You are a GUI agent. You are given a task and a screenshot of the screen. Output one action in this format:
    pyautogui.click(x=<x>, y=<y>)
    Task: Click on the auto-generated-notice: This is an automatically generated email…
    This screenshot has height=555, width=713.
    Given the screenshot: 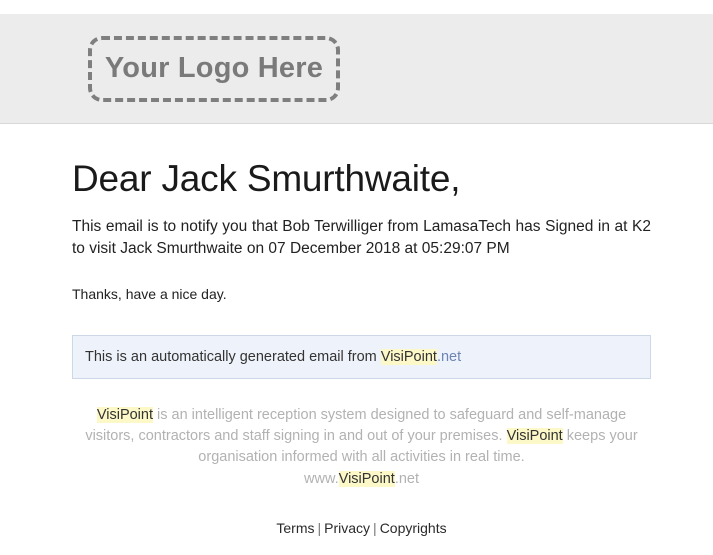 What is the action you would take?
    pyautogui.click(x=361, y=357)
    